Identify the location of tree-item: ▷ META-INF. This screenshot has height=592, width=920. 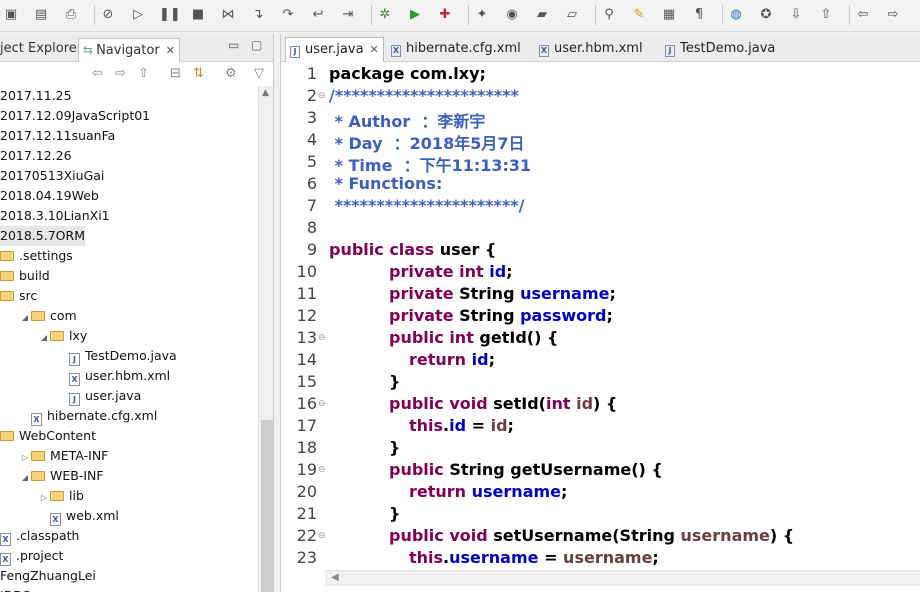
(54, 456).